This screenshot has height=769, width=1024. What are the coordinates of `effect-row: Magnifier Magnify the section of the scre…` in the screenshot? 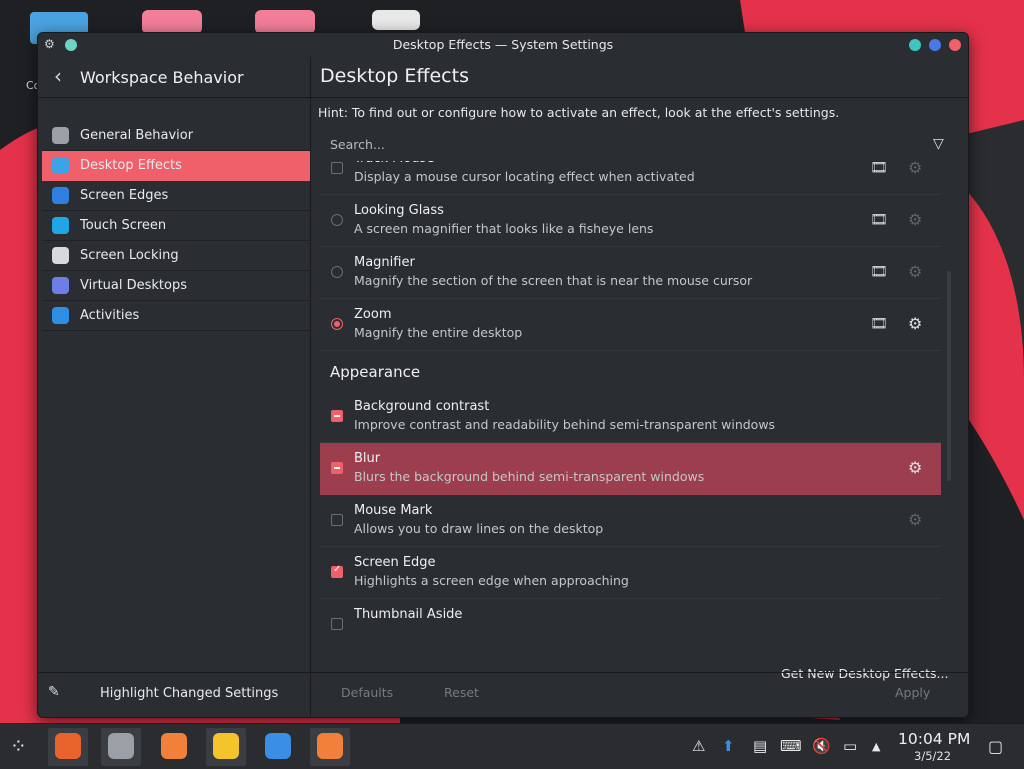 It's located at (630, 273).